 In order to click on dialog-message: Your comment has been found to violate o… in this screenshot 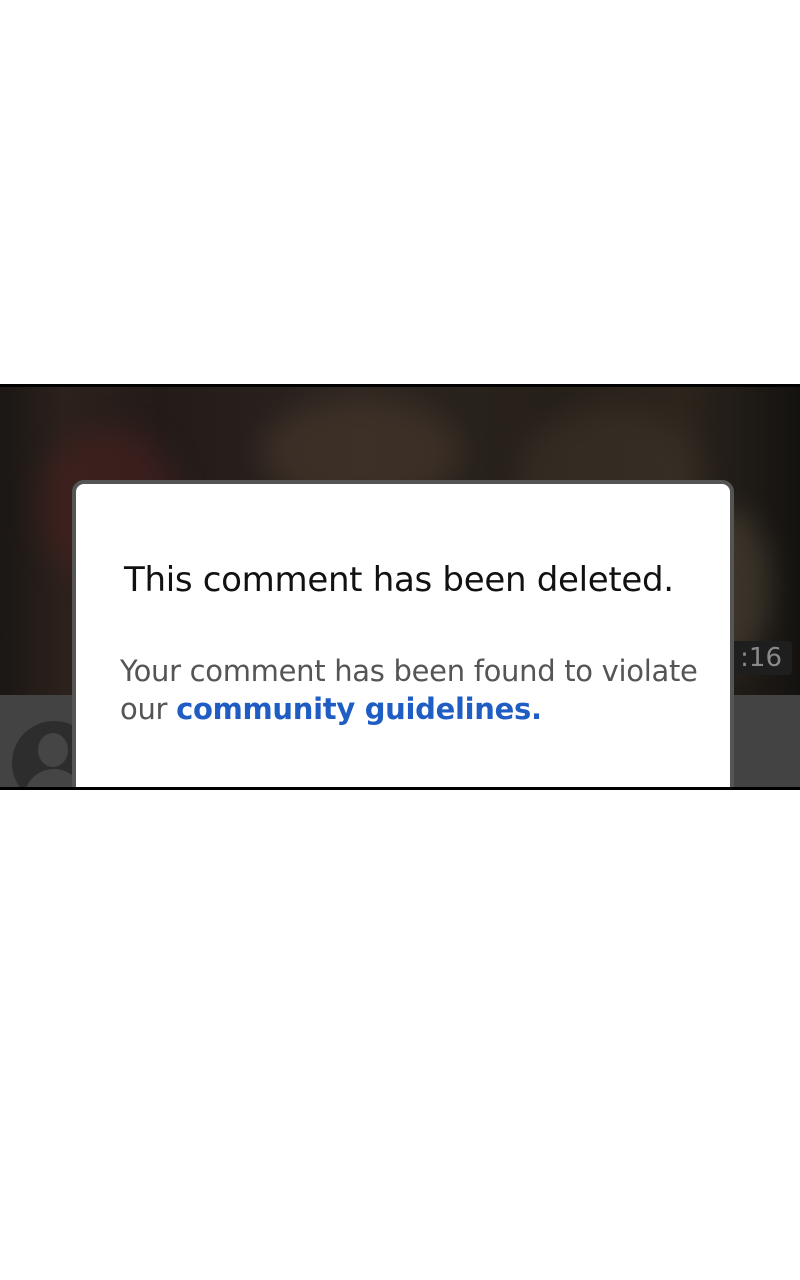, I will do `click(410, 690)`.